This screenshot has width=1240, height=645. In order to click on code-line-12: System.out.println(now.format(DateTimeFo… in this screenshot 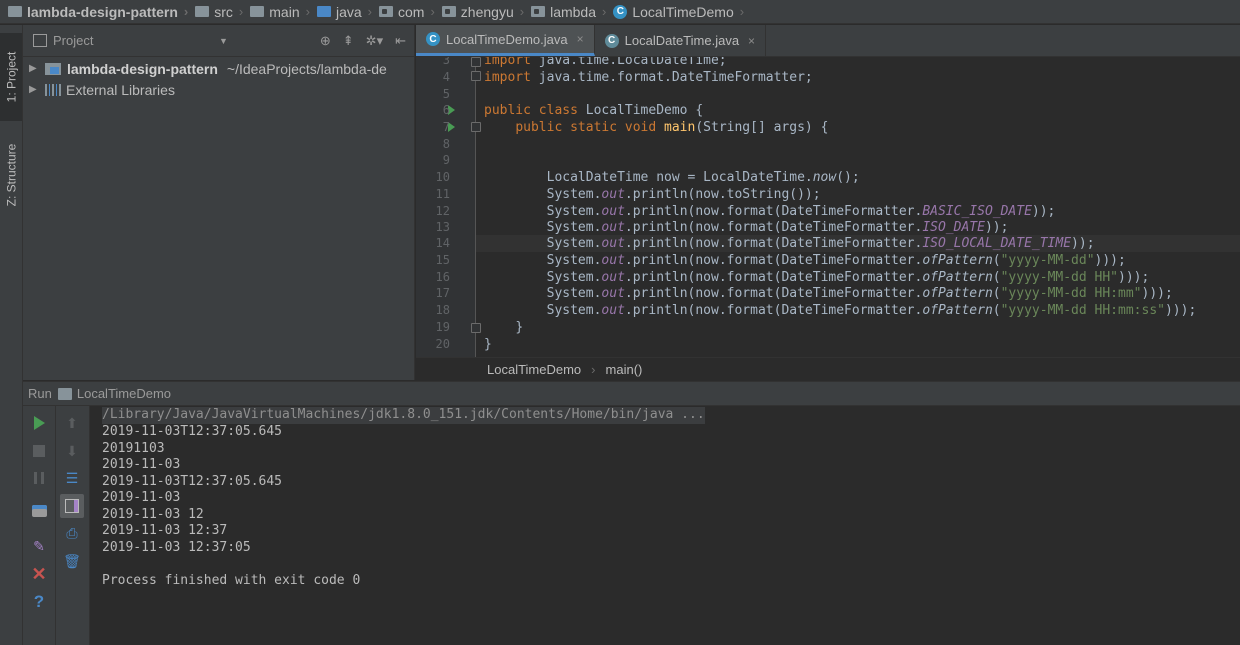, I will do `click(801, 211)`.